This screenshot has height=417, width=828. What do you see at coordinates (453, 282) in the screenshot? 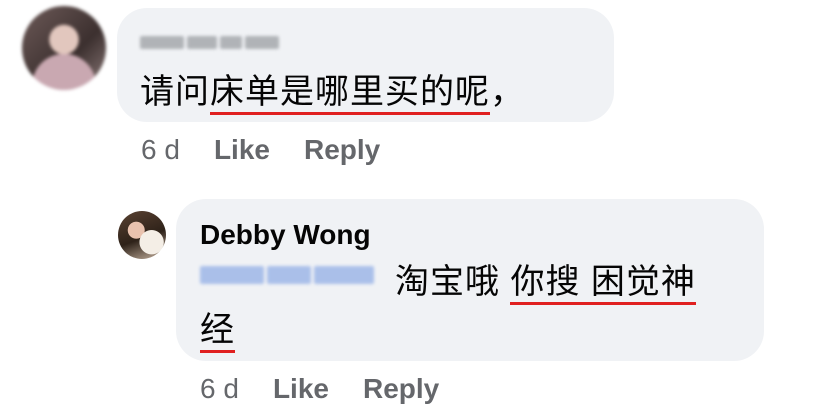
I see `reply-text-plain: 淘宝哦` at bounding box center [453, 282].